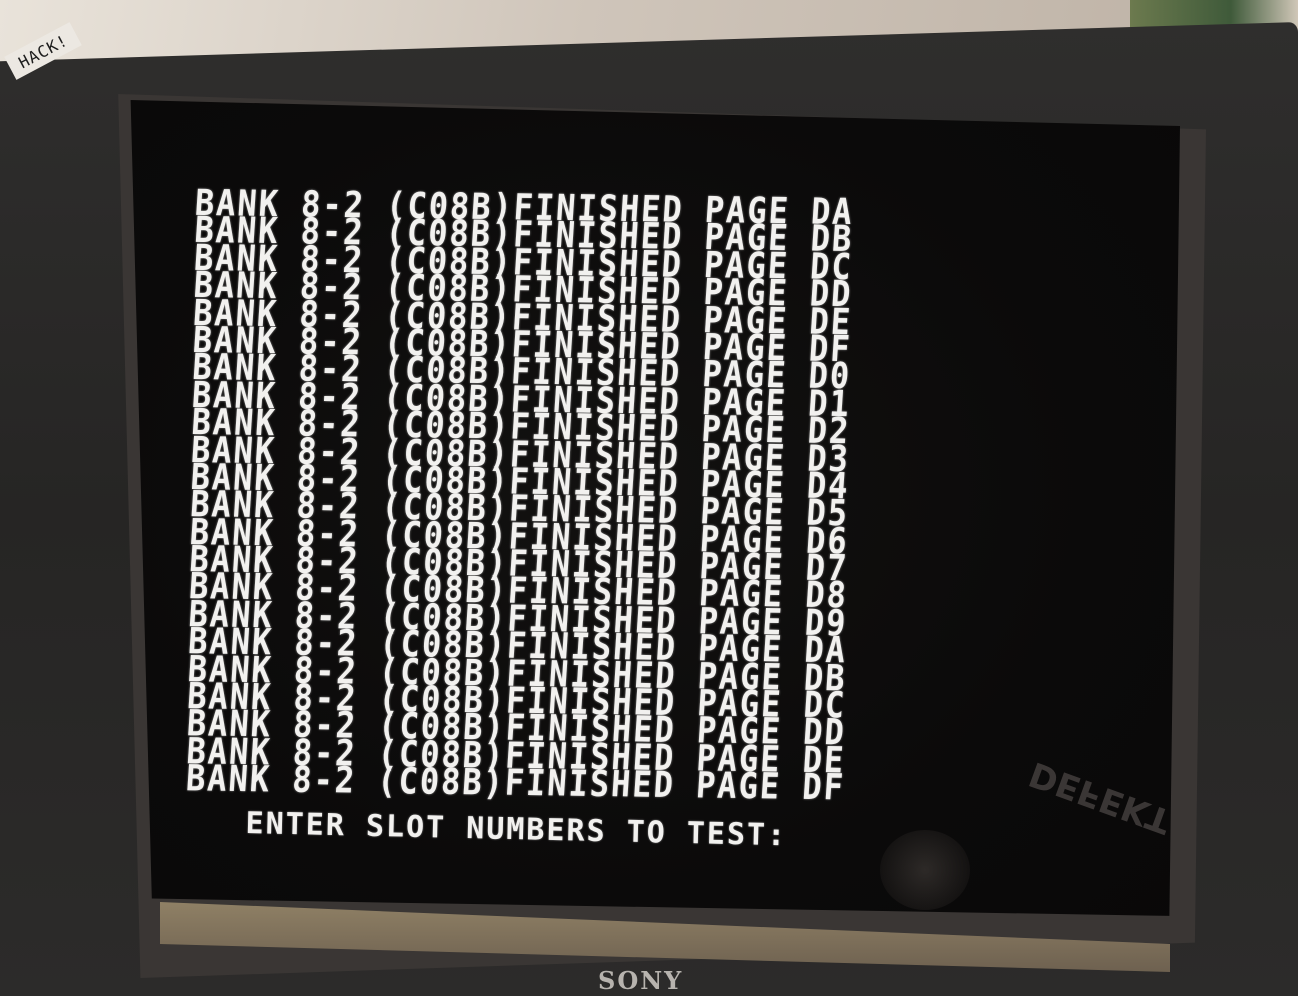 The image size is (1298, 996). What do you see at coordinates (515, 782) in the screenshot?
I see `terminal-line: BANK 8-2 (C08B)FINISHED PAGE DF` at bounding box center [515, 782].